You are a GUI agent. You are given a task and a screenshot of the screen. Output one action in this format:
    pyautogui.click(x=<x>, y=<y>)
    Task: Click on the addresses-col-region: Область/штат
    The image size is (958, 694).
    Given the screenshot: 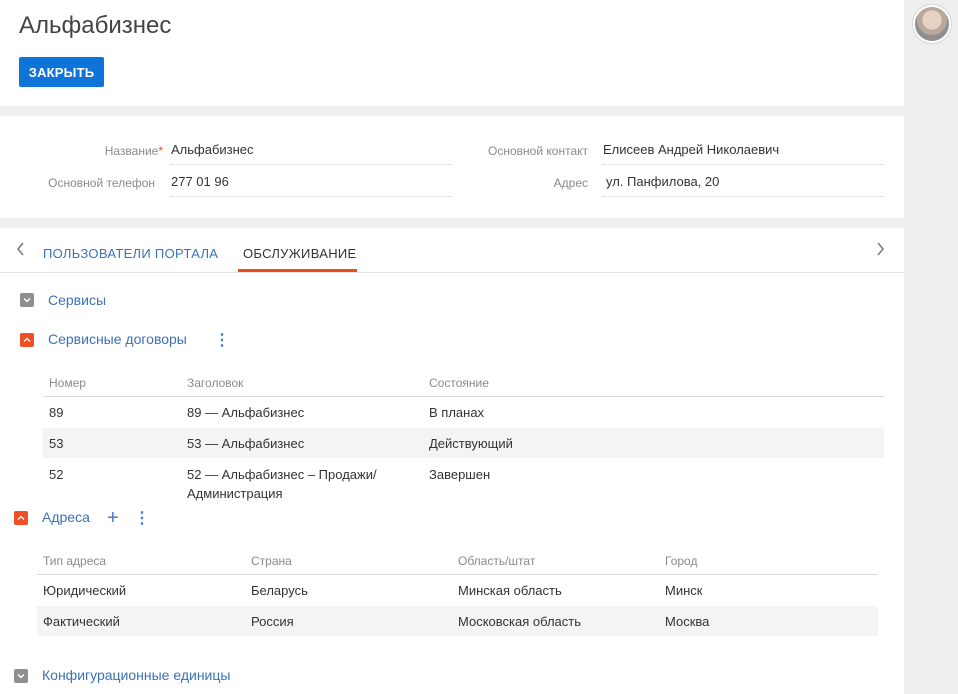 What is the action you would take?
    pyautogui.click(x=497, y=561)
    